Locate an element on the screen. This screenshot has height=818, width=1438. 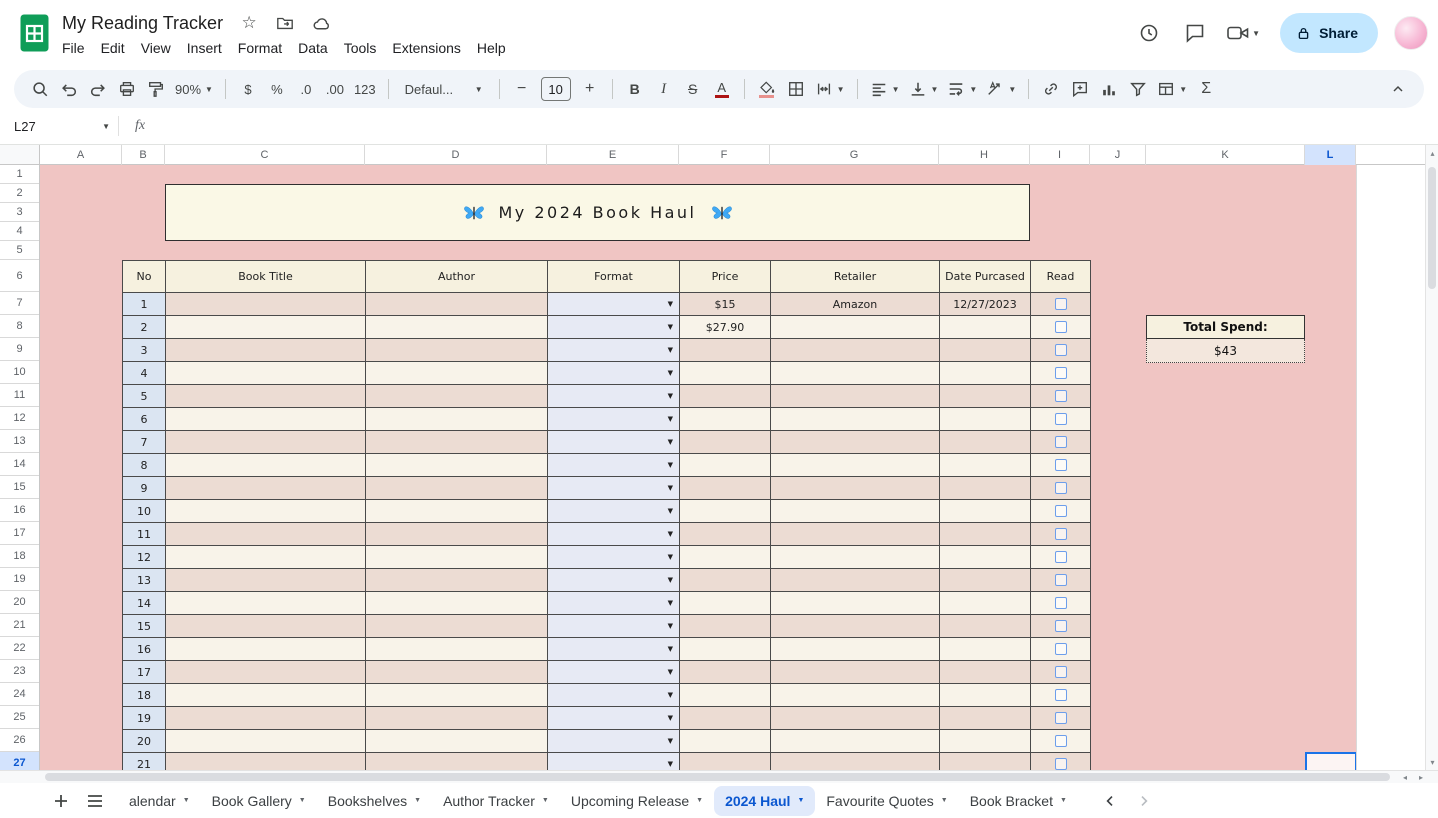
borders-button is located at coordinates (796, 89).